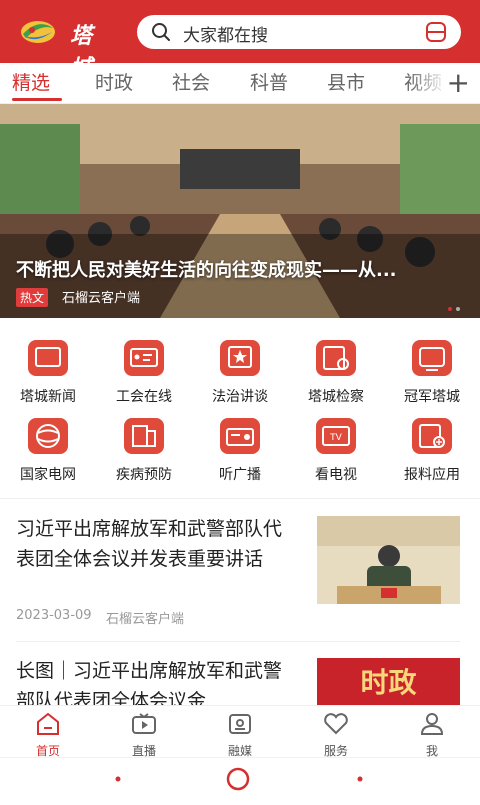  I want to click on tab-counties: 县市, so click(346, 81).